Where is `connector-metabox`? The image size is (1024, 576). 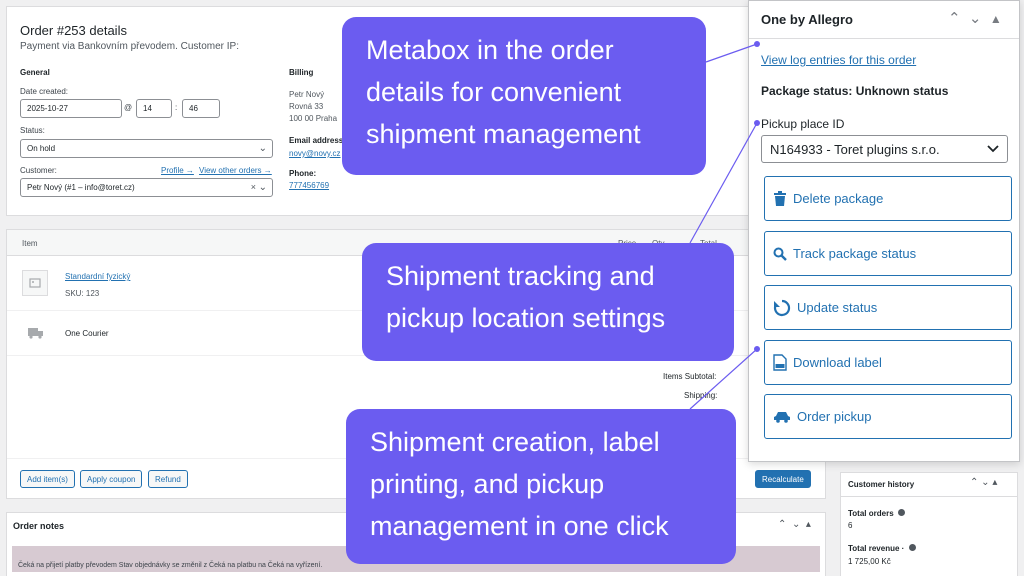 connector-metabox is located at coordinates (731, 53).